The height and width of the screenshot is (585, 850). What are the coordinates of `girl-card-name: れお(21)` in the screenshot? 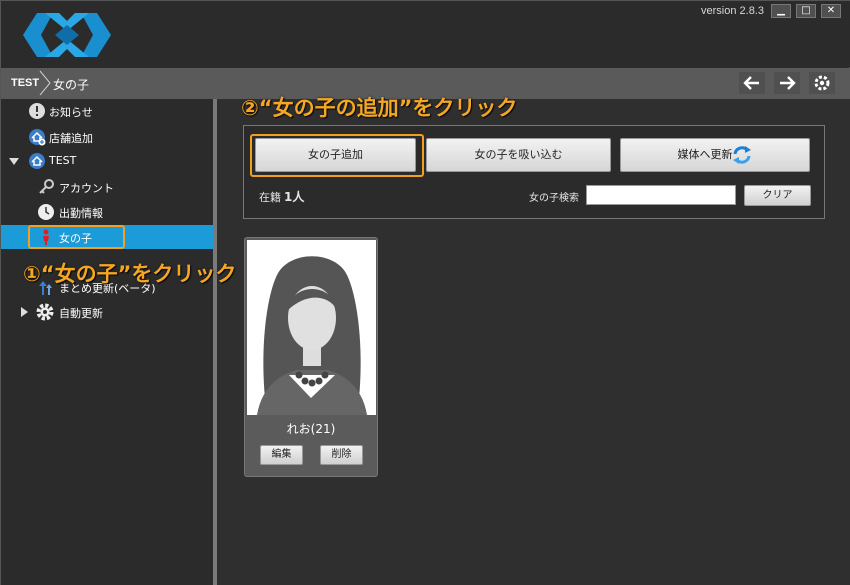 It's located at (311, 429).